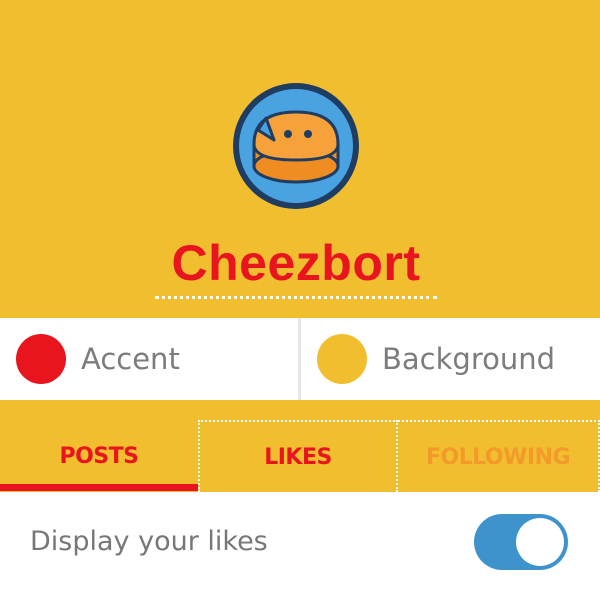 This screenshot has width=600, height=600. What do you see at coordinates (99, 456) in the screenshot?
I see `tab-posts: POSTS` at bounding box center [99, 456].